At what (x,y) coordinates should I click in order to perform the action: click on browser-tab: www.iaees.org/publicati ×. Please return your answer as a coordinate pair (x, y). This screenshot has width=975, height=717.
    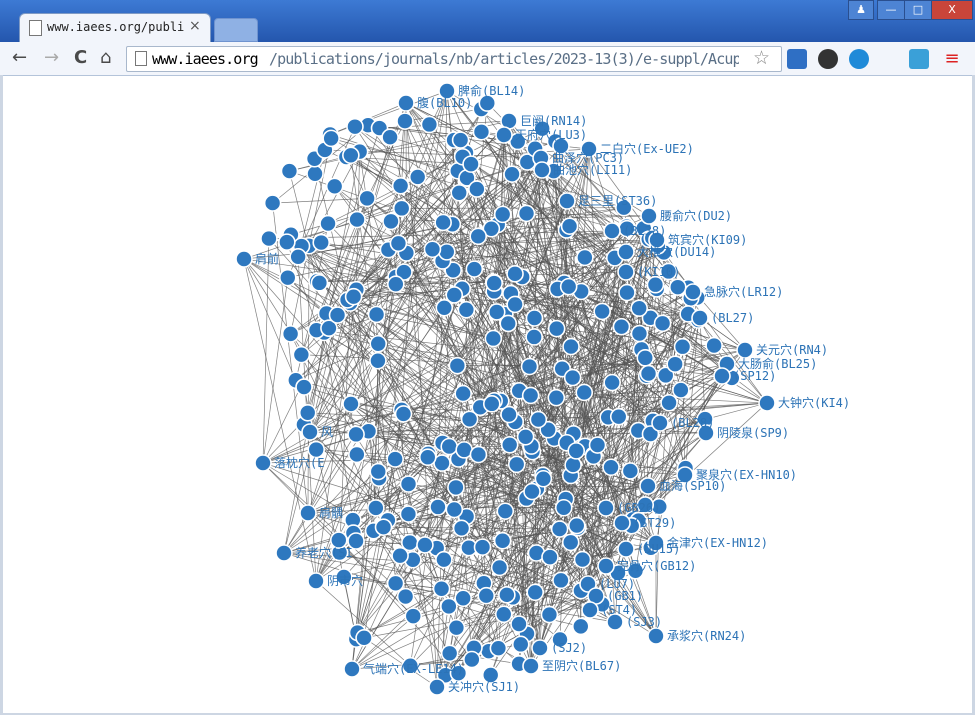
    Looking at the image, I should click on (115, 28).